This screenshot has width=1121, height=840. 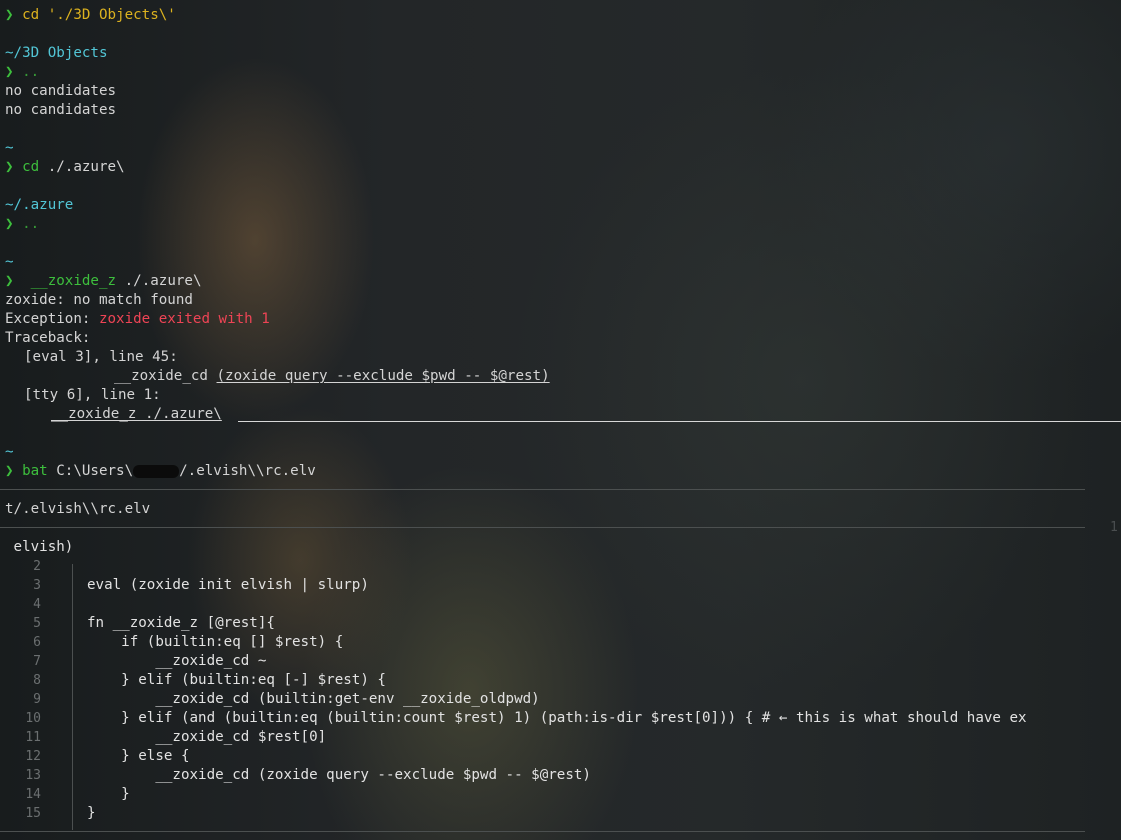 I want to click on line-number: 2, so click(x=37, y=566).